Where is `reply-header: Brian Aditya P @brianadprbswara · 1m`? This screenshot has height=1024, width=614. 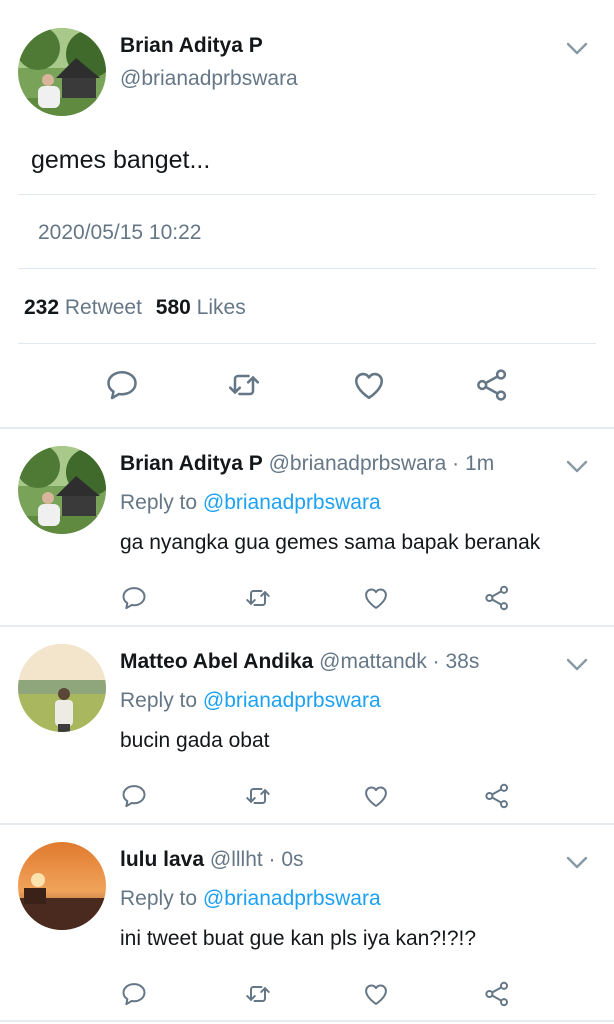
reply-header: Brian Aditya P @brianadprbswara · 1m is located at coordinates (307, 464).